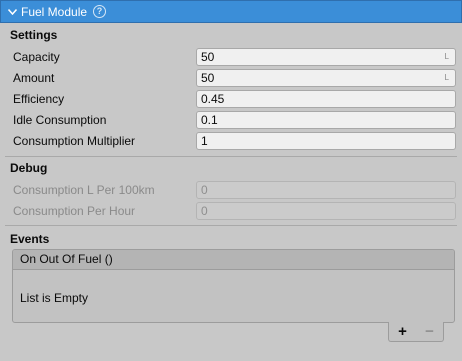 This screenshot has width=462, height=361. I want to click on consumption-per-hour-value: 0, so click(204, 211).